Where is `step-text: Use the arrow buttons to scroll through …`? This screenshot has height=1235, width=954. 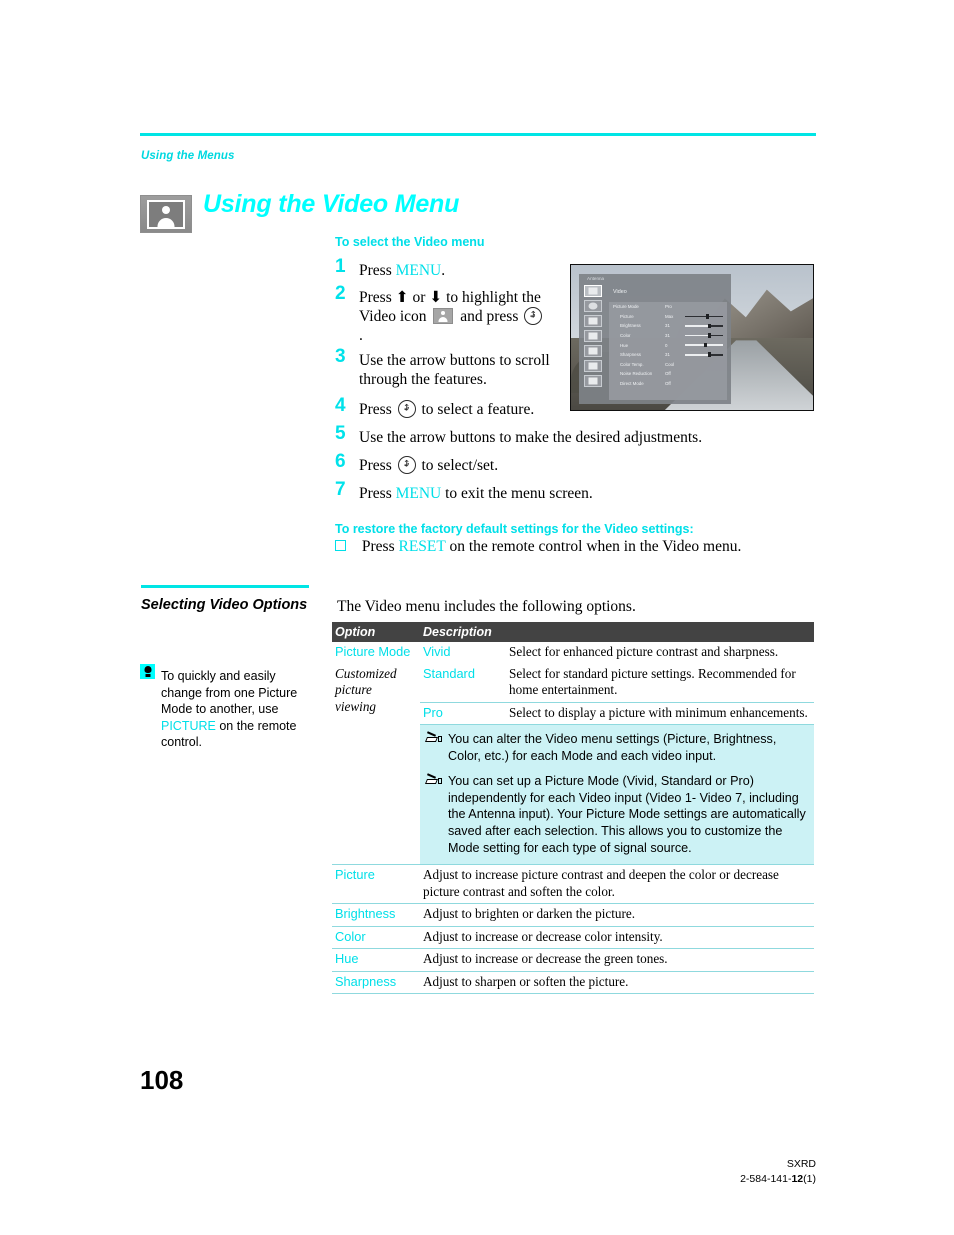
step-text: Use the arrow buttons to scroll through … is located at coordinates (454, 370).